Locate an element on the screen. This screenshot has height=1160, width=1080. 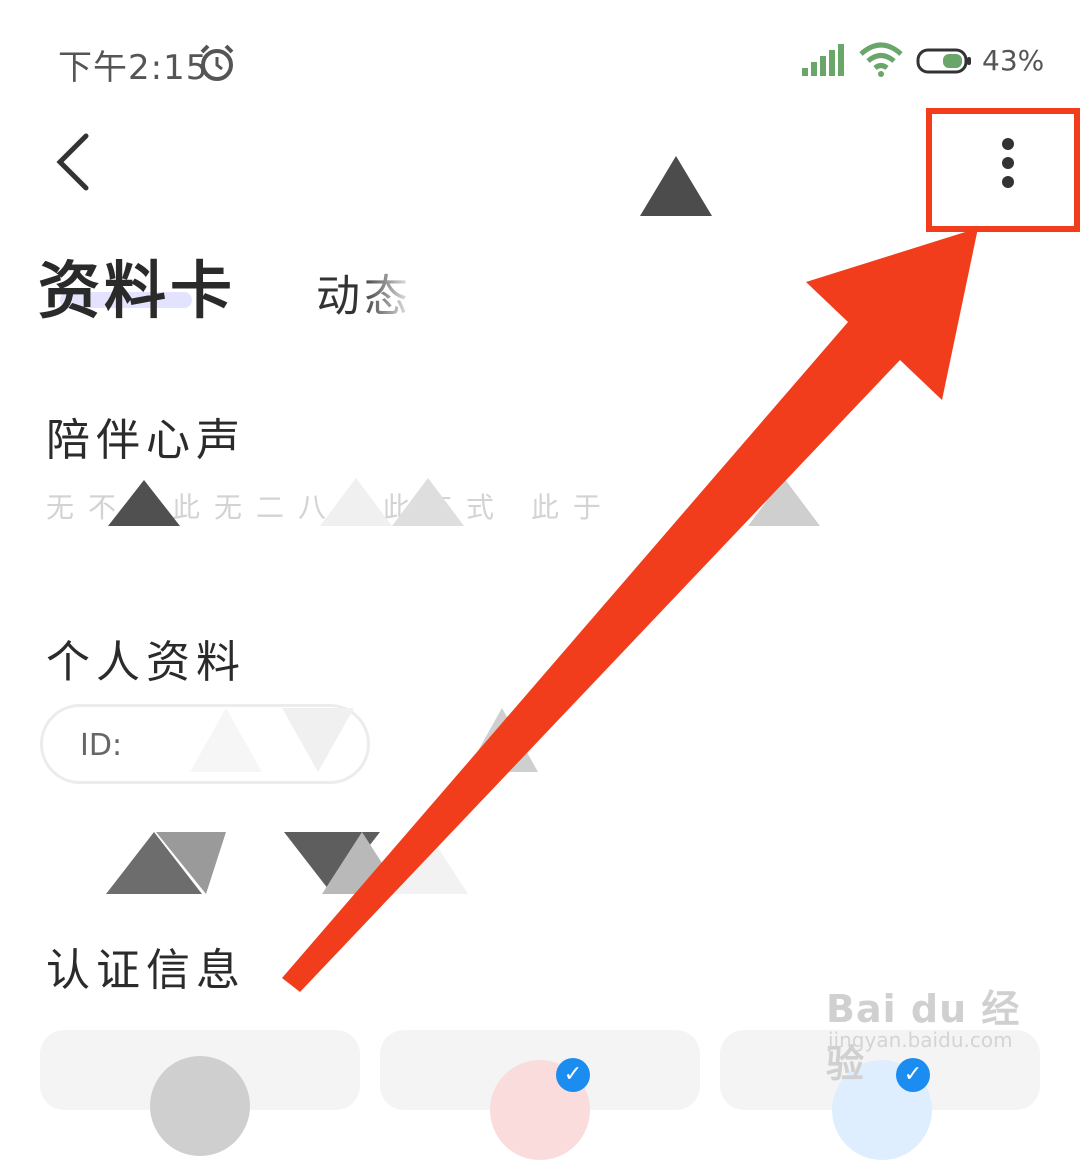
watermark-logo: Bai du 经验 jingyan.baidu.com is located at coordinates (926, 1024).